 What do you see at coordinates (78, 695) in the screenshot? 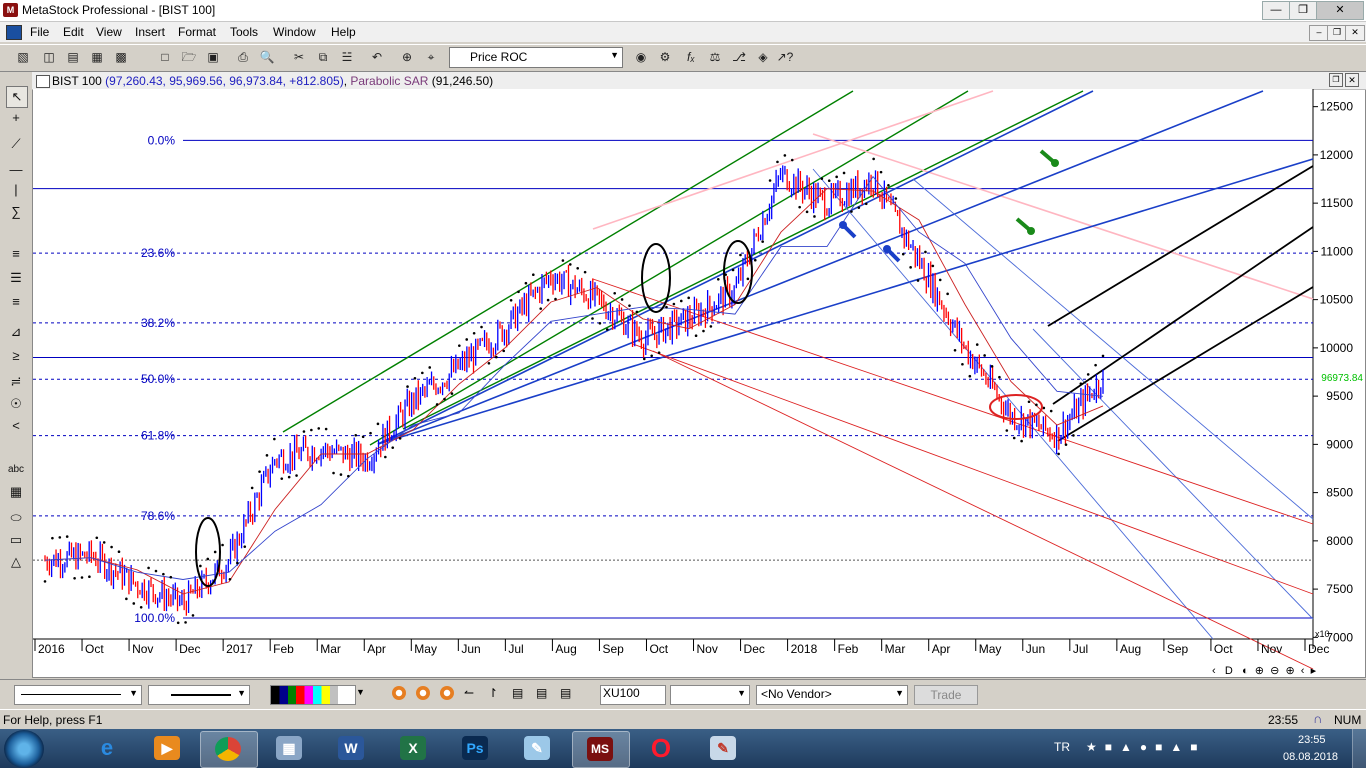
I see `line-style-select: ▼` at bounding box center [78, 695].